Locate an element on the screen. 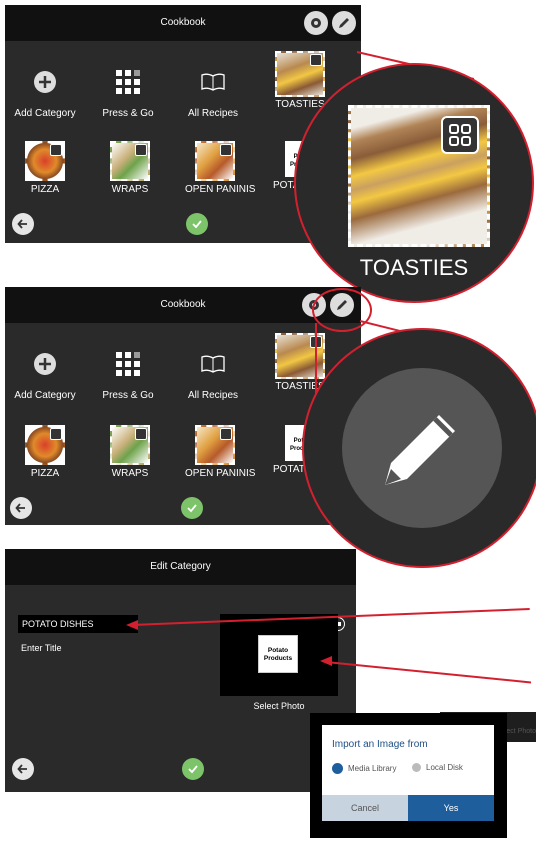 The image size is (536, 842). tile-label: TOASTIES is located at coordinates (300, 104).